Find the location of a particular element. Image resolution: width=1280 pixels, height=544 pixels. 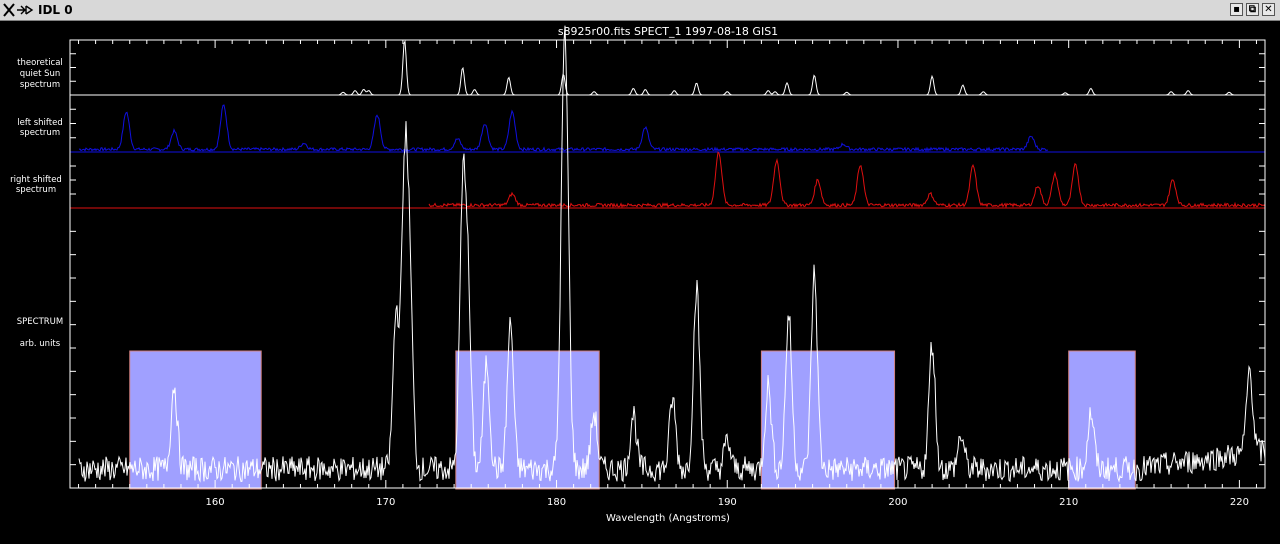

close-icon: ✕ is located at coordinates (1268, 9).